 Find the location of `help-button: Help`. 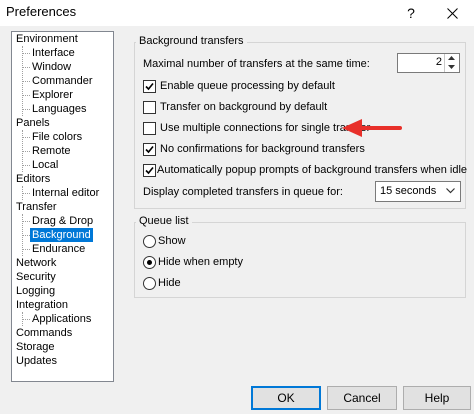

help-button: Help is located at coordinates (437, 398).